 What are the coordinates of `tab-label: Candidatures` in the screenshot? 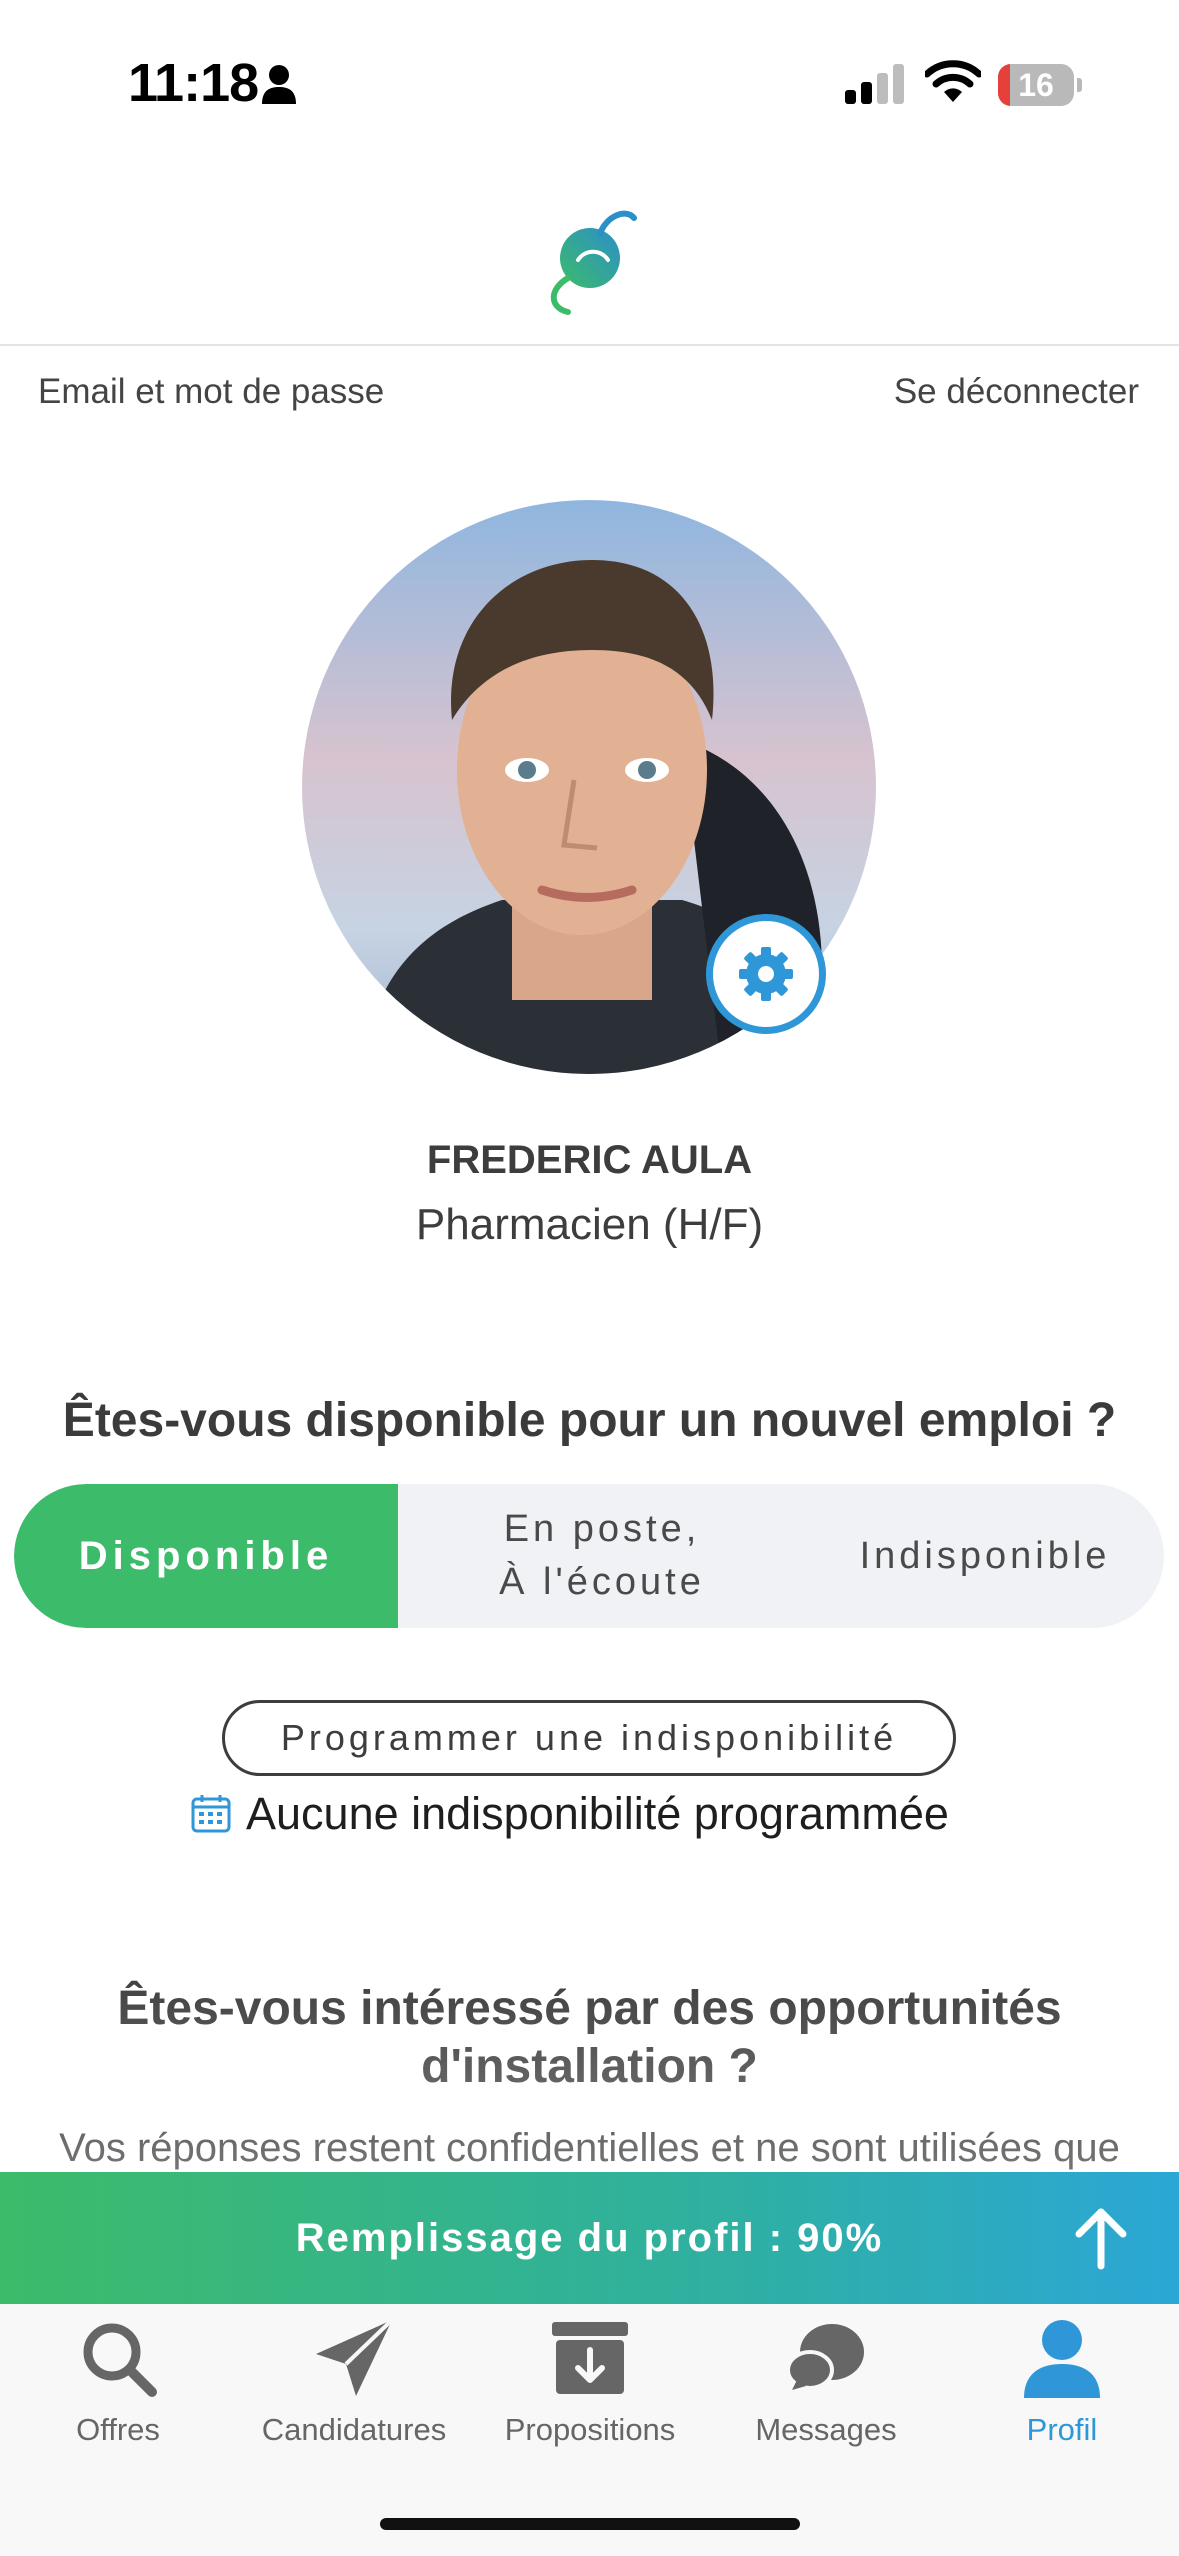 It's located at (354, 2429).